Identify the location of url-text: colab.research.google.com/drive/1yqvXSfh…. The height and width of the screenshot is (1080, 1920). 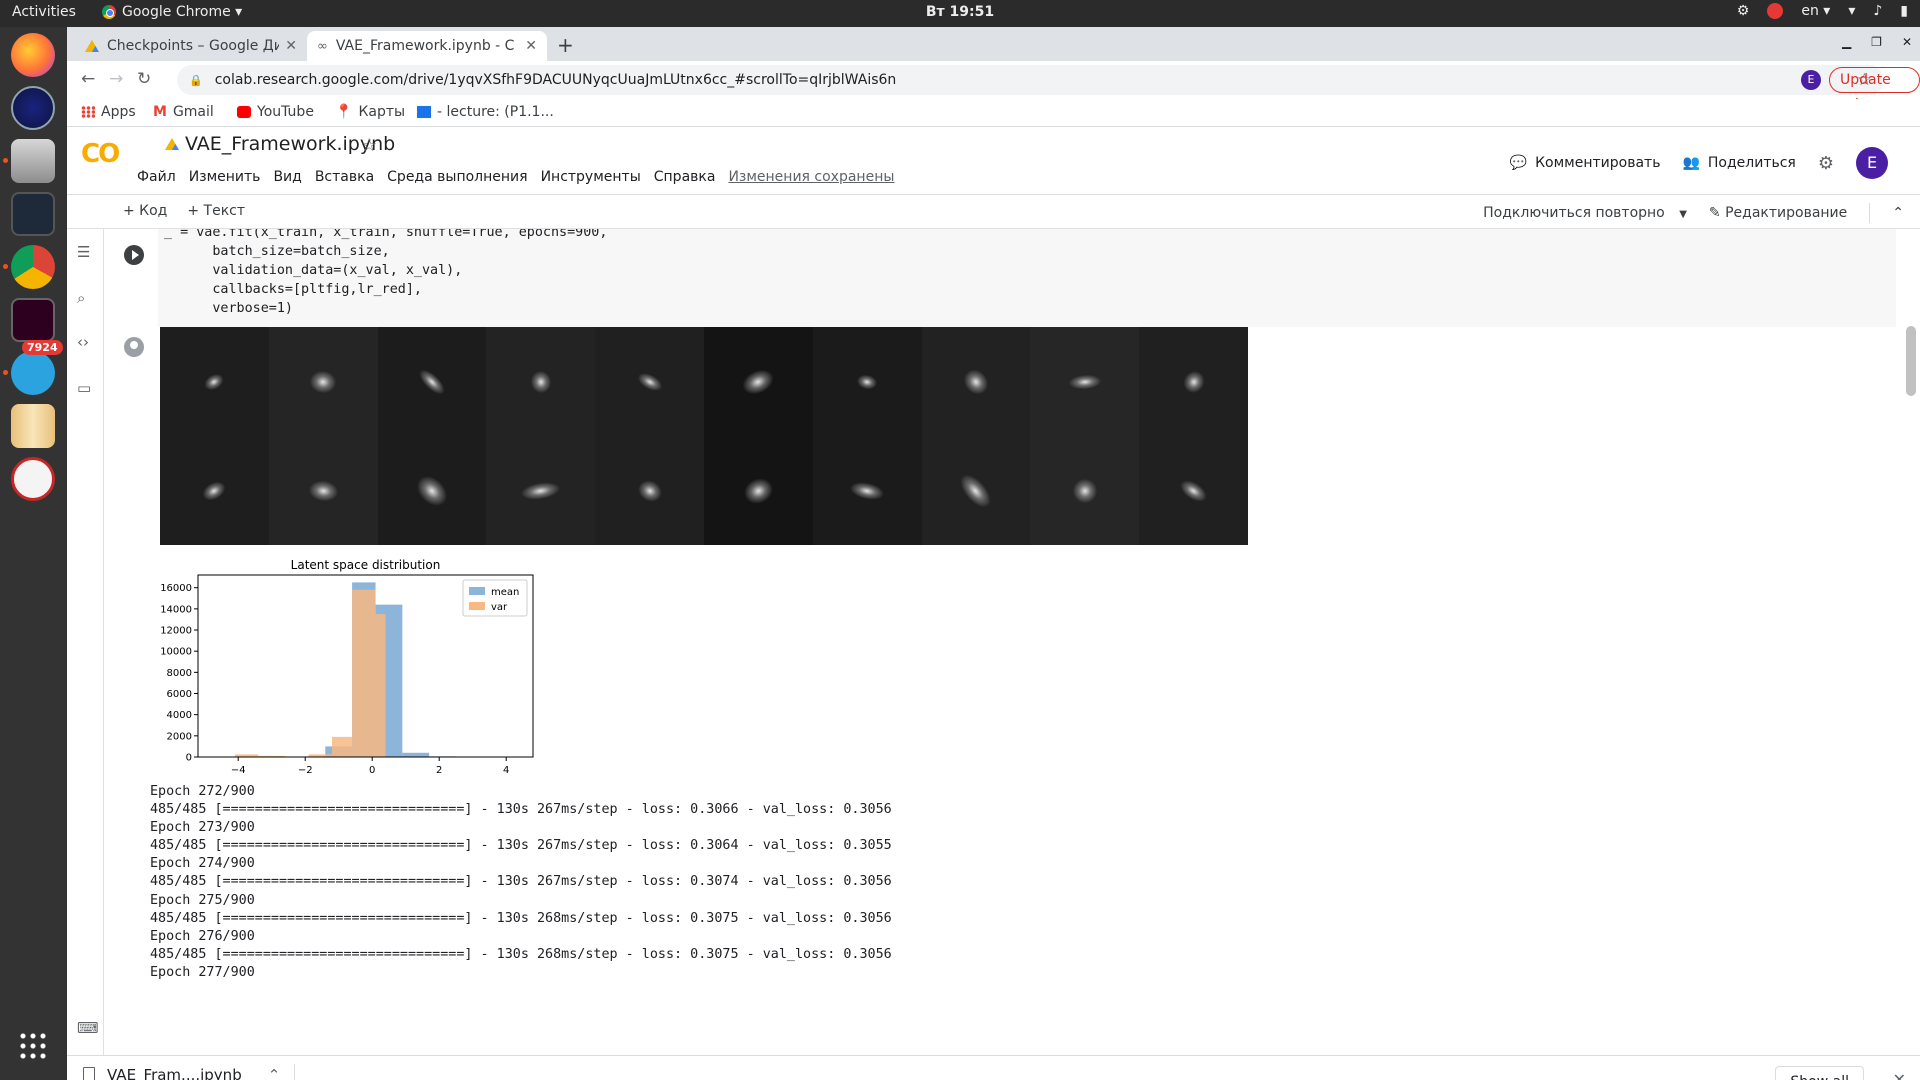
(555, 80).